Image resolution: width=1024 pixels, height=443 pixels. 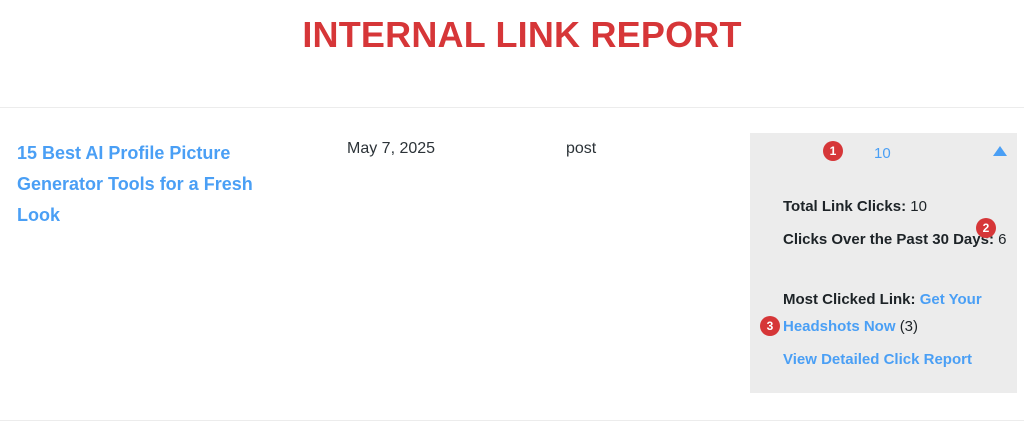 What do you see at coordinates (845, 206) in the screenshot?
I see `total-clicks-label: Total Link Clicks:` at bounding box center [845, 206].